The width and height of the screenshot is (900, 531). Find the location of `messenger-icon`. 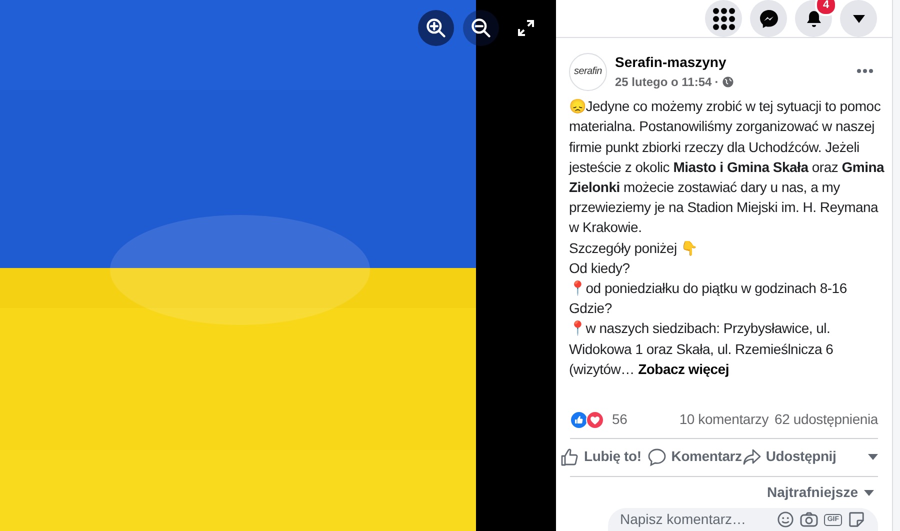

messenger-icon is located at coordinates (768, 18).